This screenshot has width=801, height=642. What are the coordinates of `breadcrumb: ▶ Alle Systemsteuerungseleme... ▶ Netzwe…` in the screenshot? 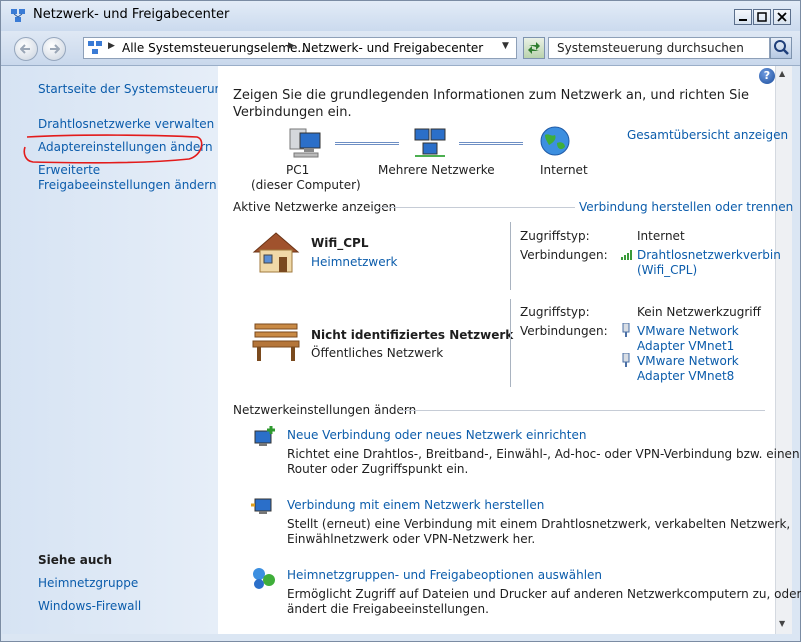 It's located at (300, 48).